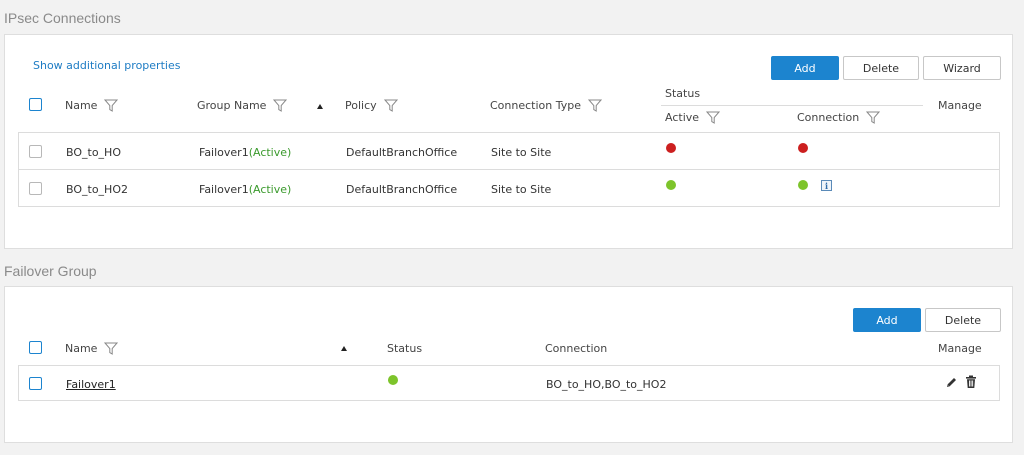 Image resolution: width=1024 pixels, height=455 pixels. I want to click on connection-status-red-dot, so click(803, 148).